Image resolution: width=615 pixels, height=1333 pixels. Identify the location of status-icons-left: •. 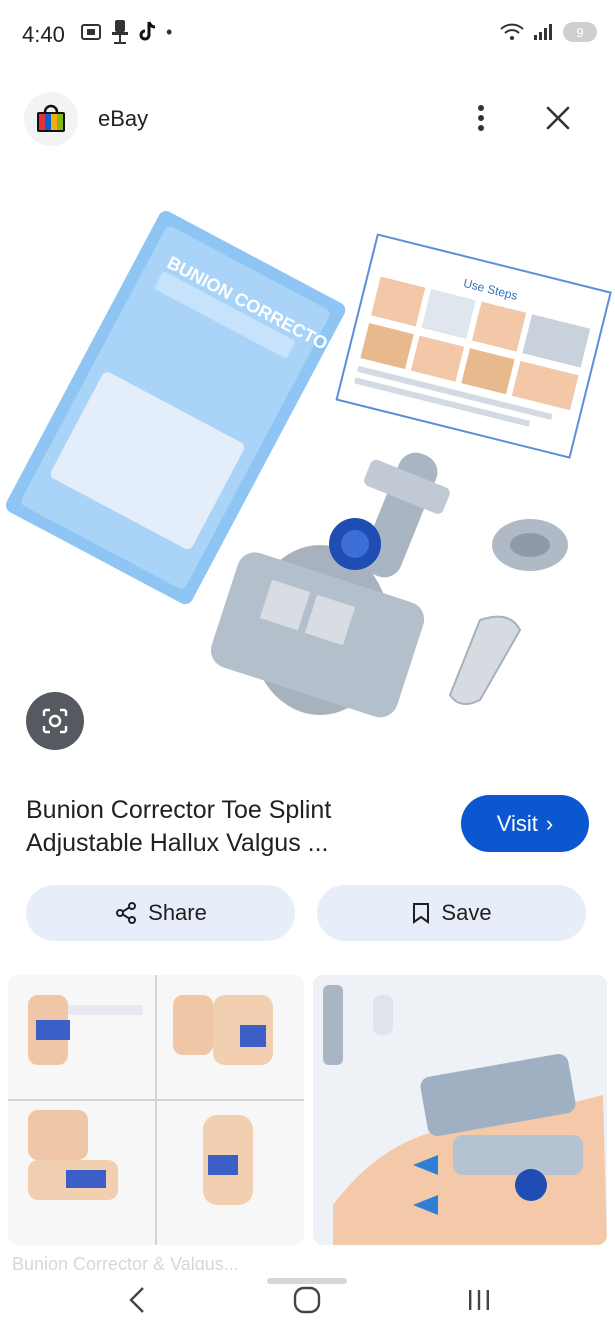
(126, 32).